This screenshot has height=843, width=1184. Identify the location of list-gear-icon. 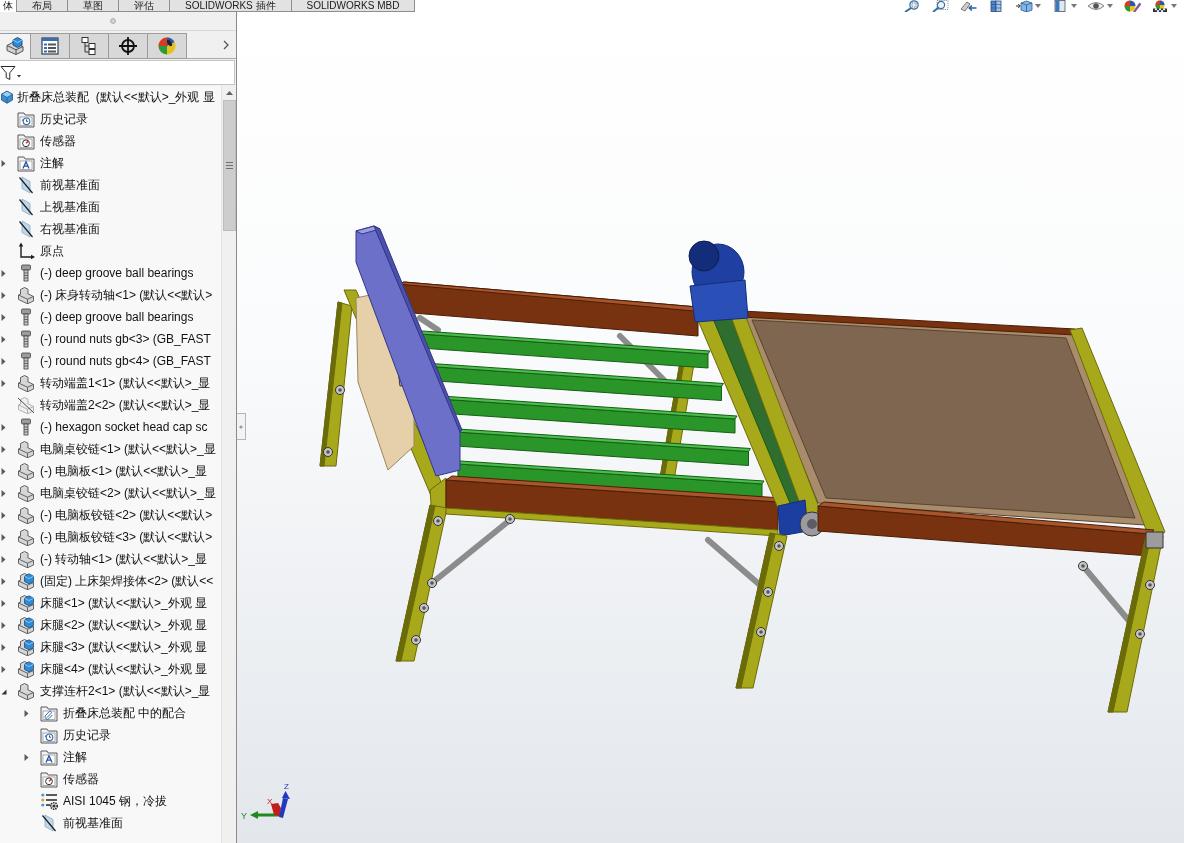
(49, 801).